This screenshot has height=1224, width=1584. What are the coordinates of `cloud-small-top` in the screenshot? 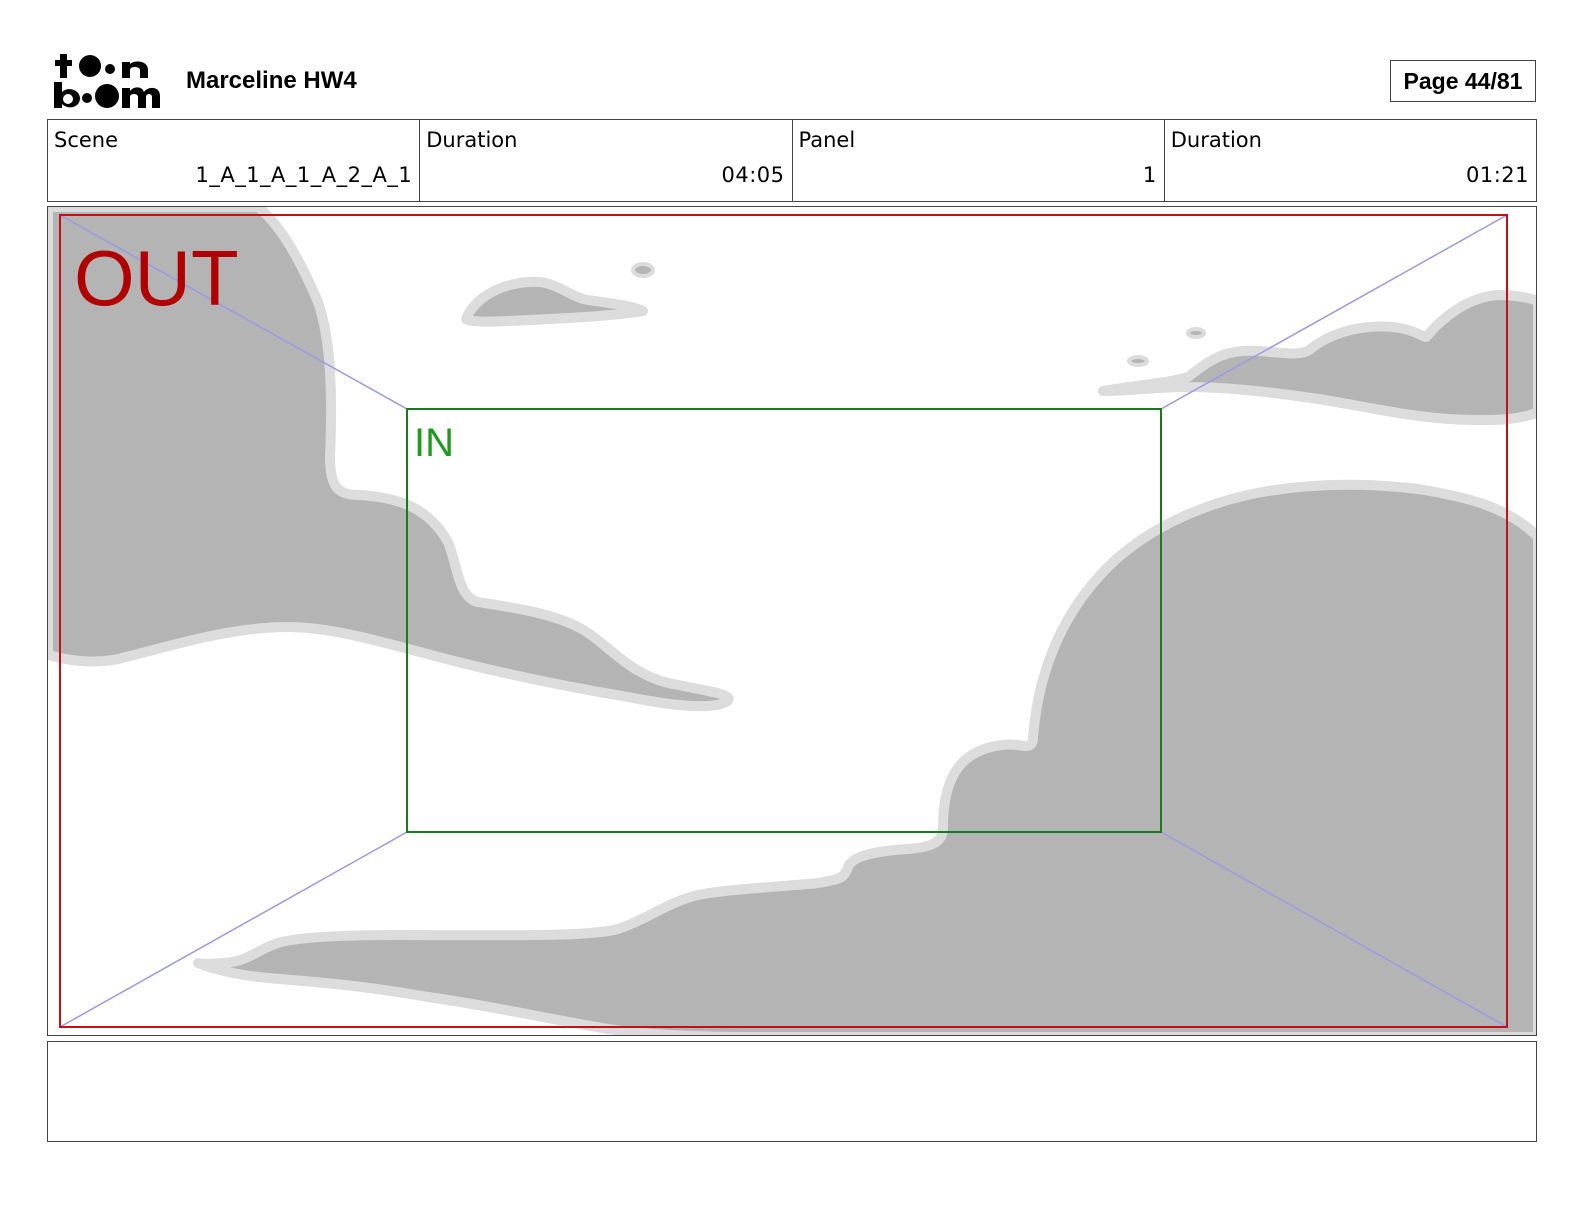 It's located at (554, 301).